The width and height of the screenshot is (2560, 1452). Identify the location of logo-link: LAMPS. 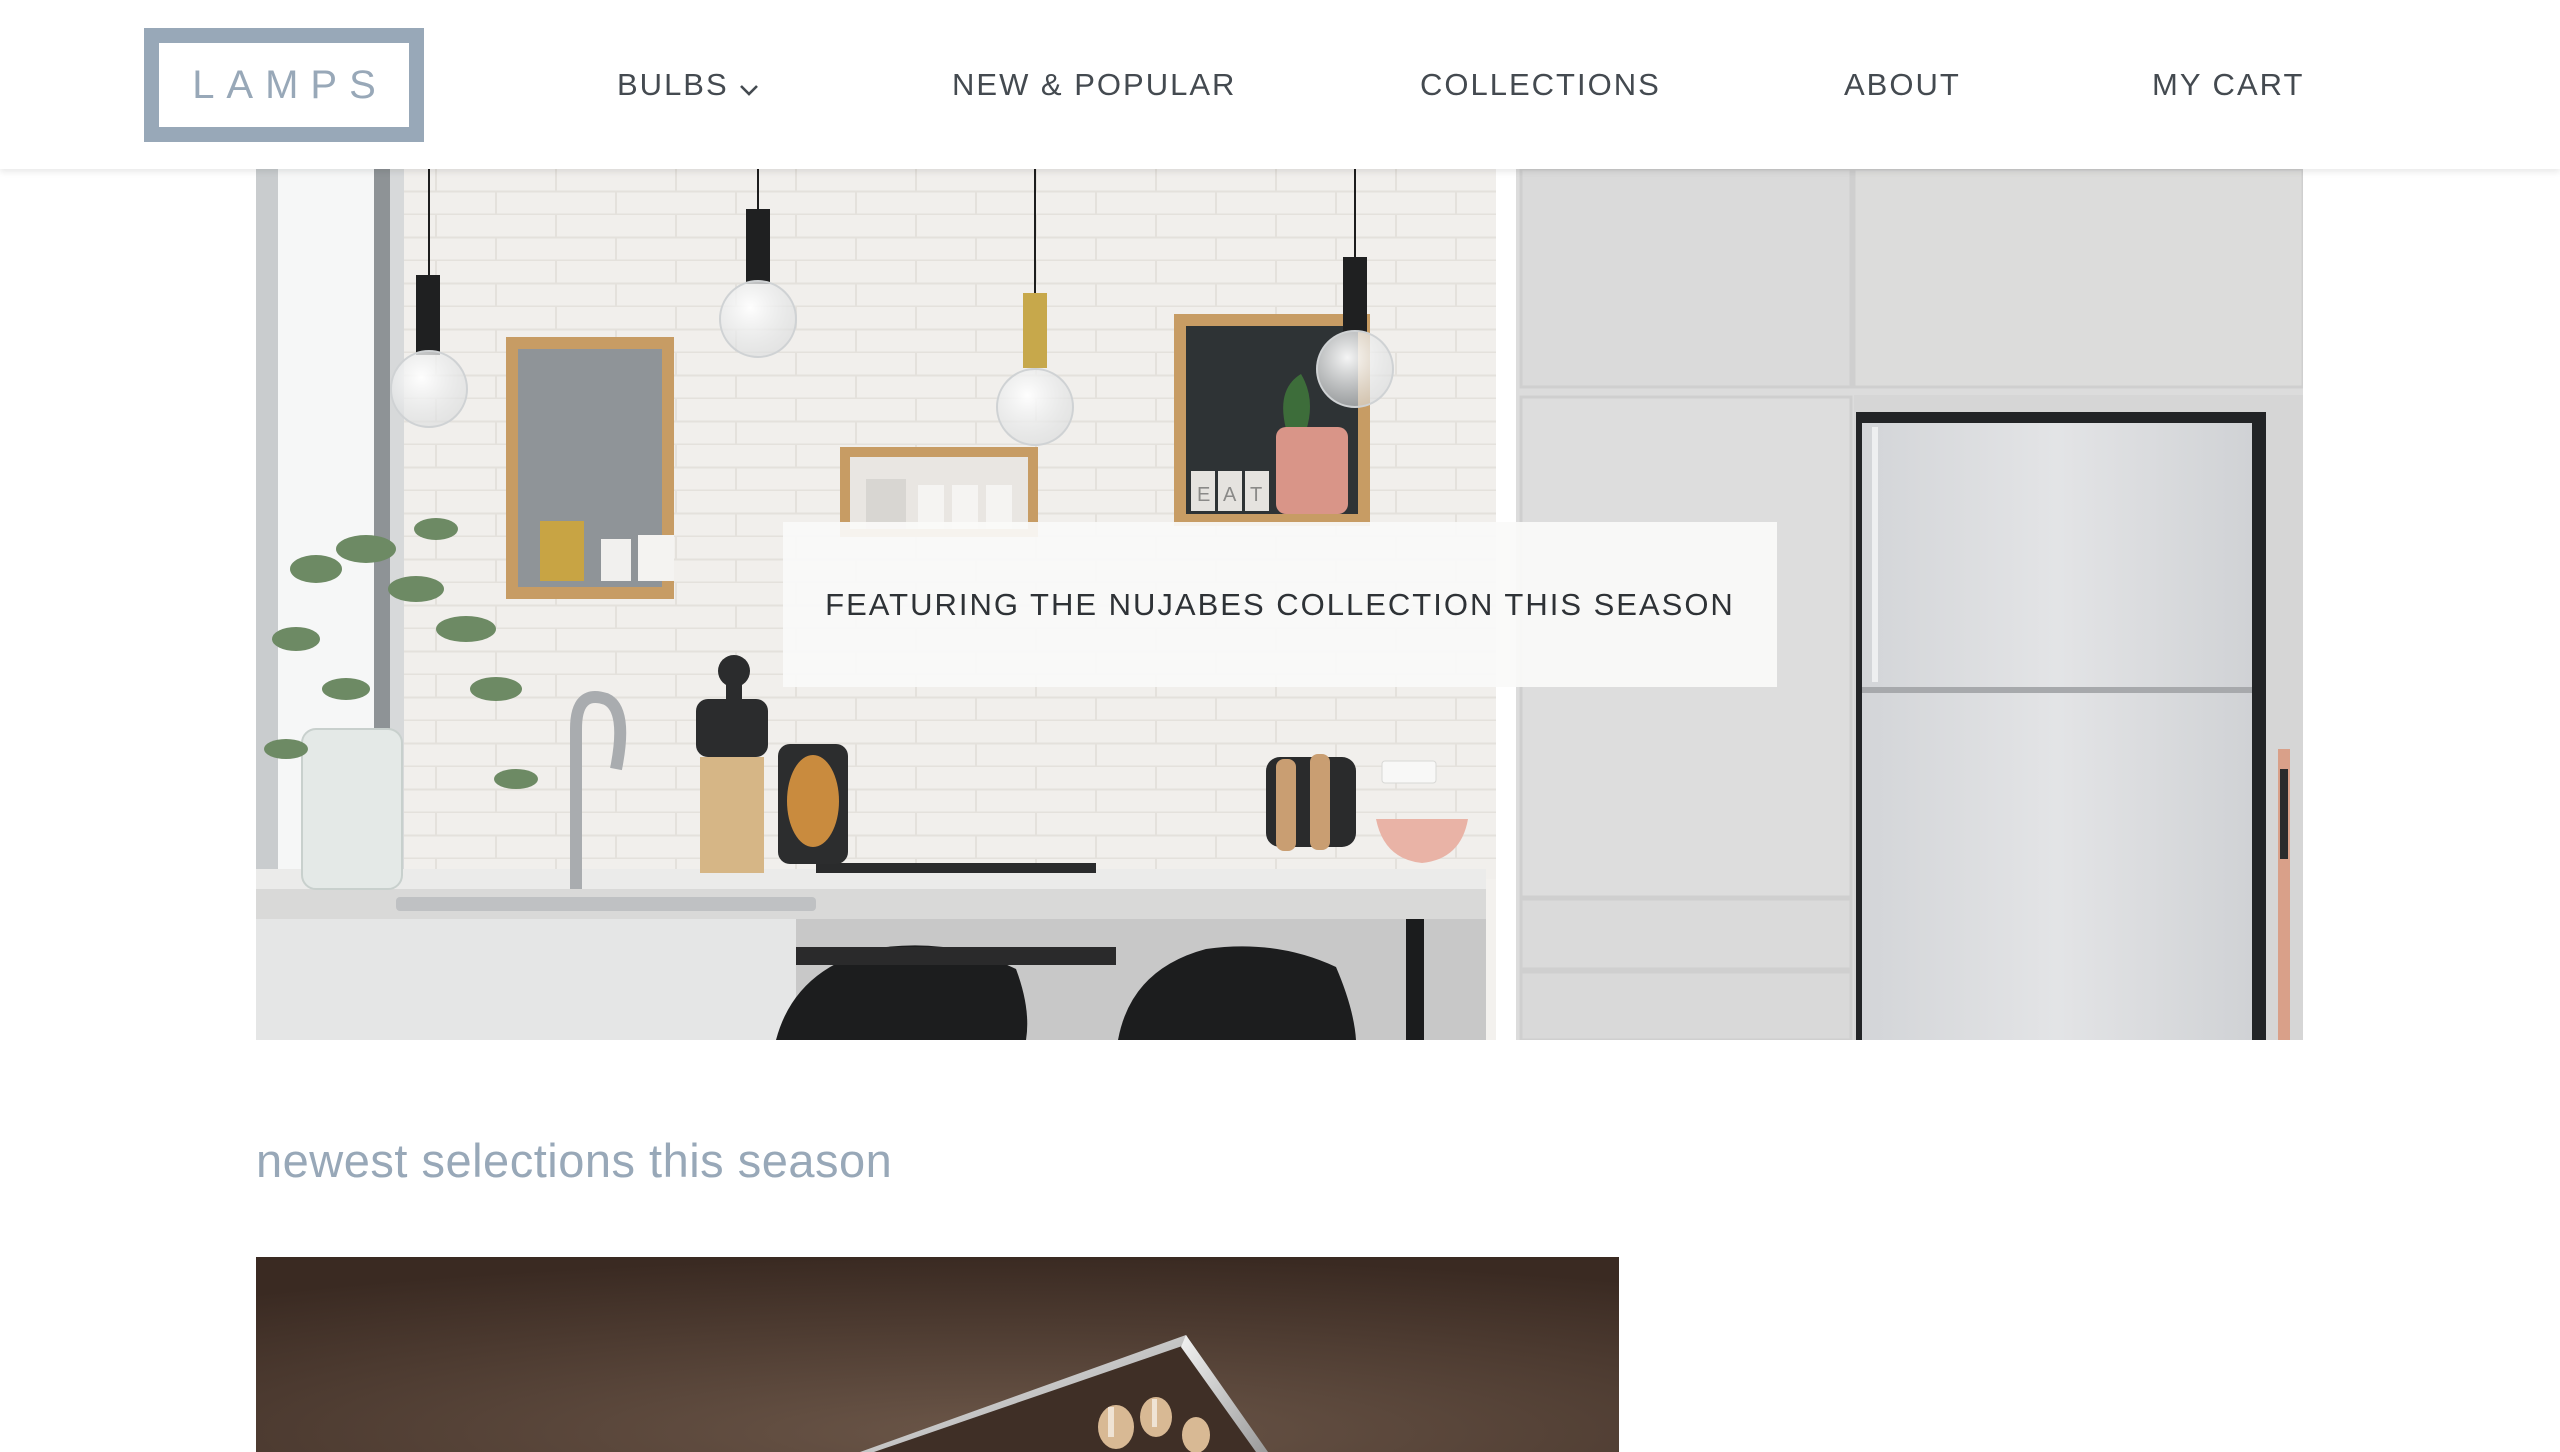
(284, 85).